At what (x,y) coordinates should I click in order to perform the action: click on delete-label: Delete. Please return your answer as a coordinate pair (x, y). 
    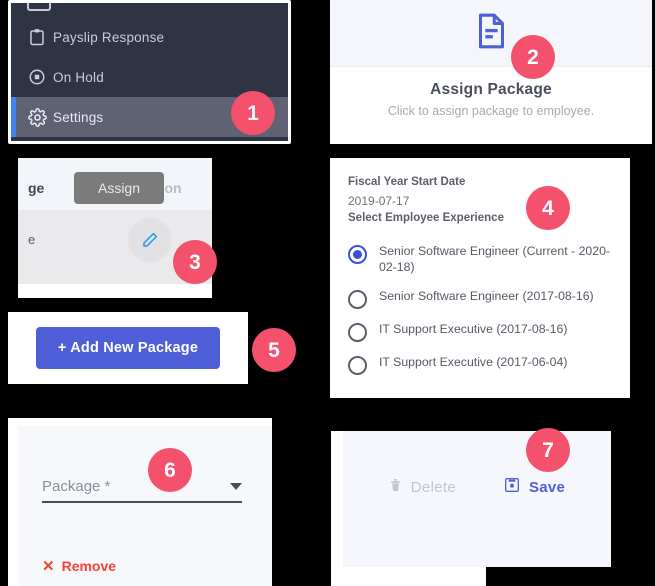
    Looking at the image, I should click on (433, 487).